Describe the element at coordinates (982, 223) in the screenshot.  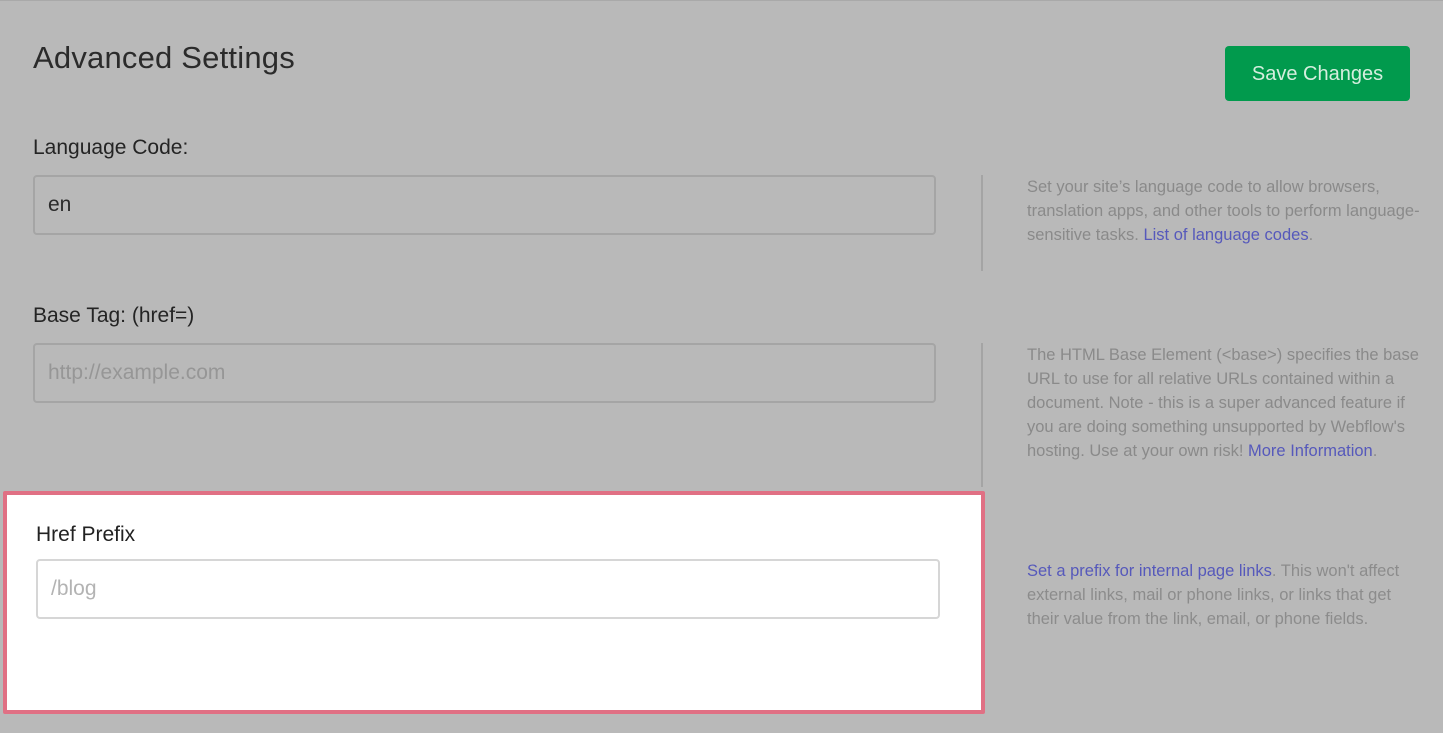
I see `language-code-divider` at that location.